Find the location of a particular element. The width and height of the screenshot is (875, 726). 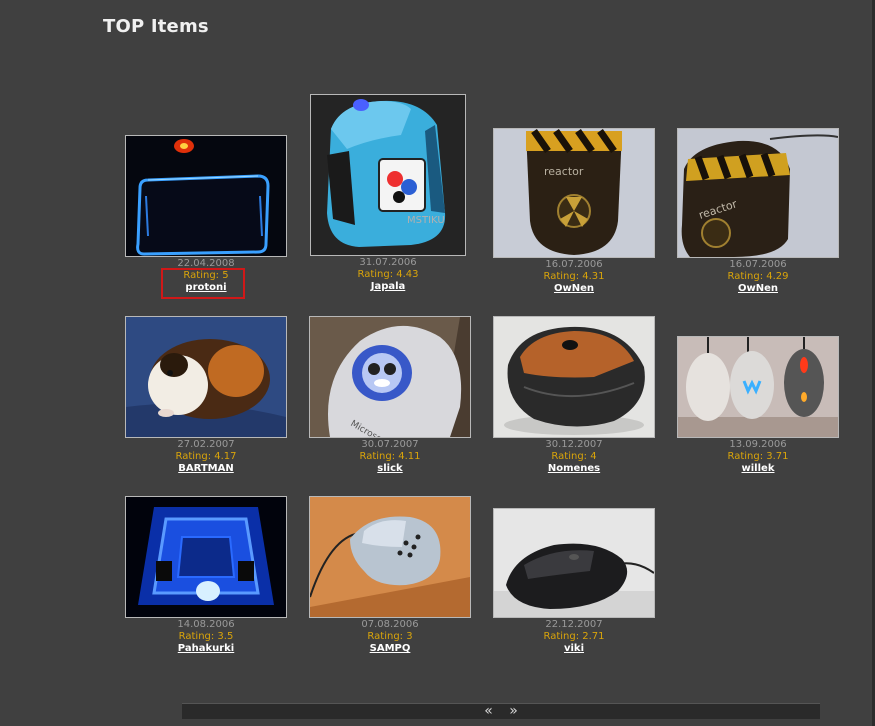

item-thumbnail-blue-mousepad is located at coordinates (206, 557).